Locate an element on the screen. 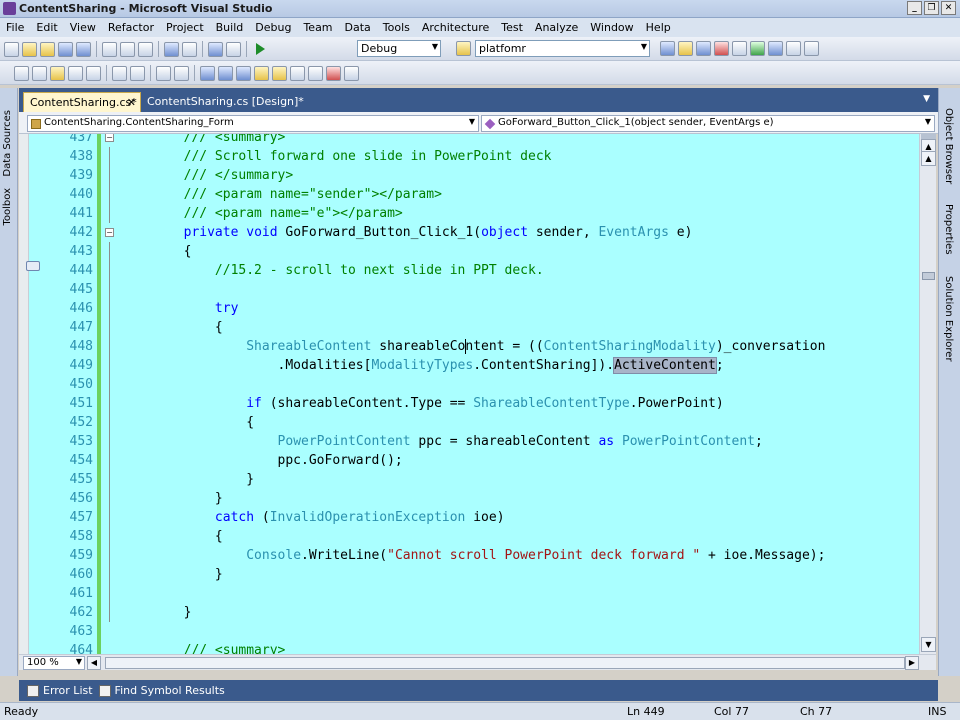  horizontal-scroll-thumb is located at coordinates (505, 663).